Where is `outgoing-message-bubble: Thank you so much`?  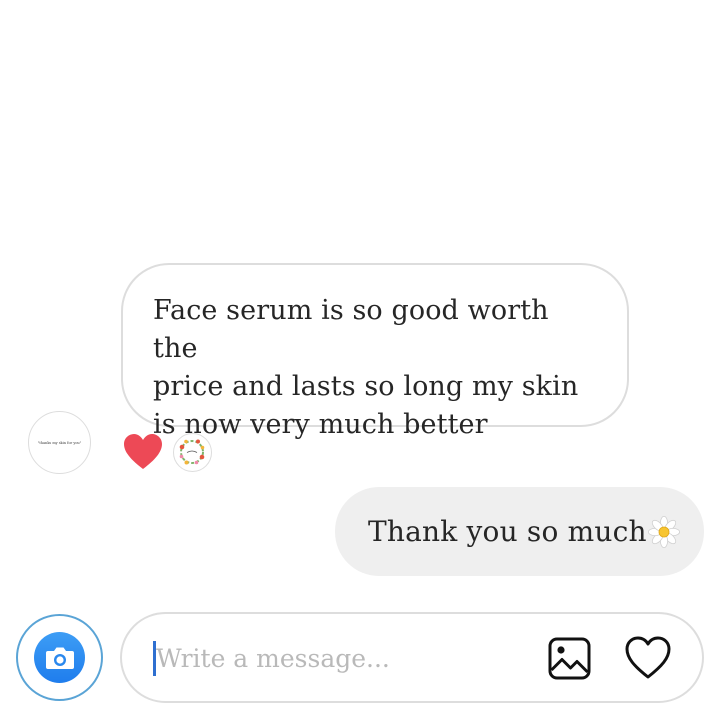 outgoing-message-bubble: Thank you so much is located at coordinates (519, 531).